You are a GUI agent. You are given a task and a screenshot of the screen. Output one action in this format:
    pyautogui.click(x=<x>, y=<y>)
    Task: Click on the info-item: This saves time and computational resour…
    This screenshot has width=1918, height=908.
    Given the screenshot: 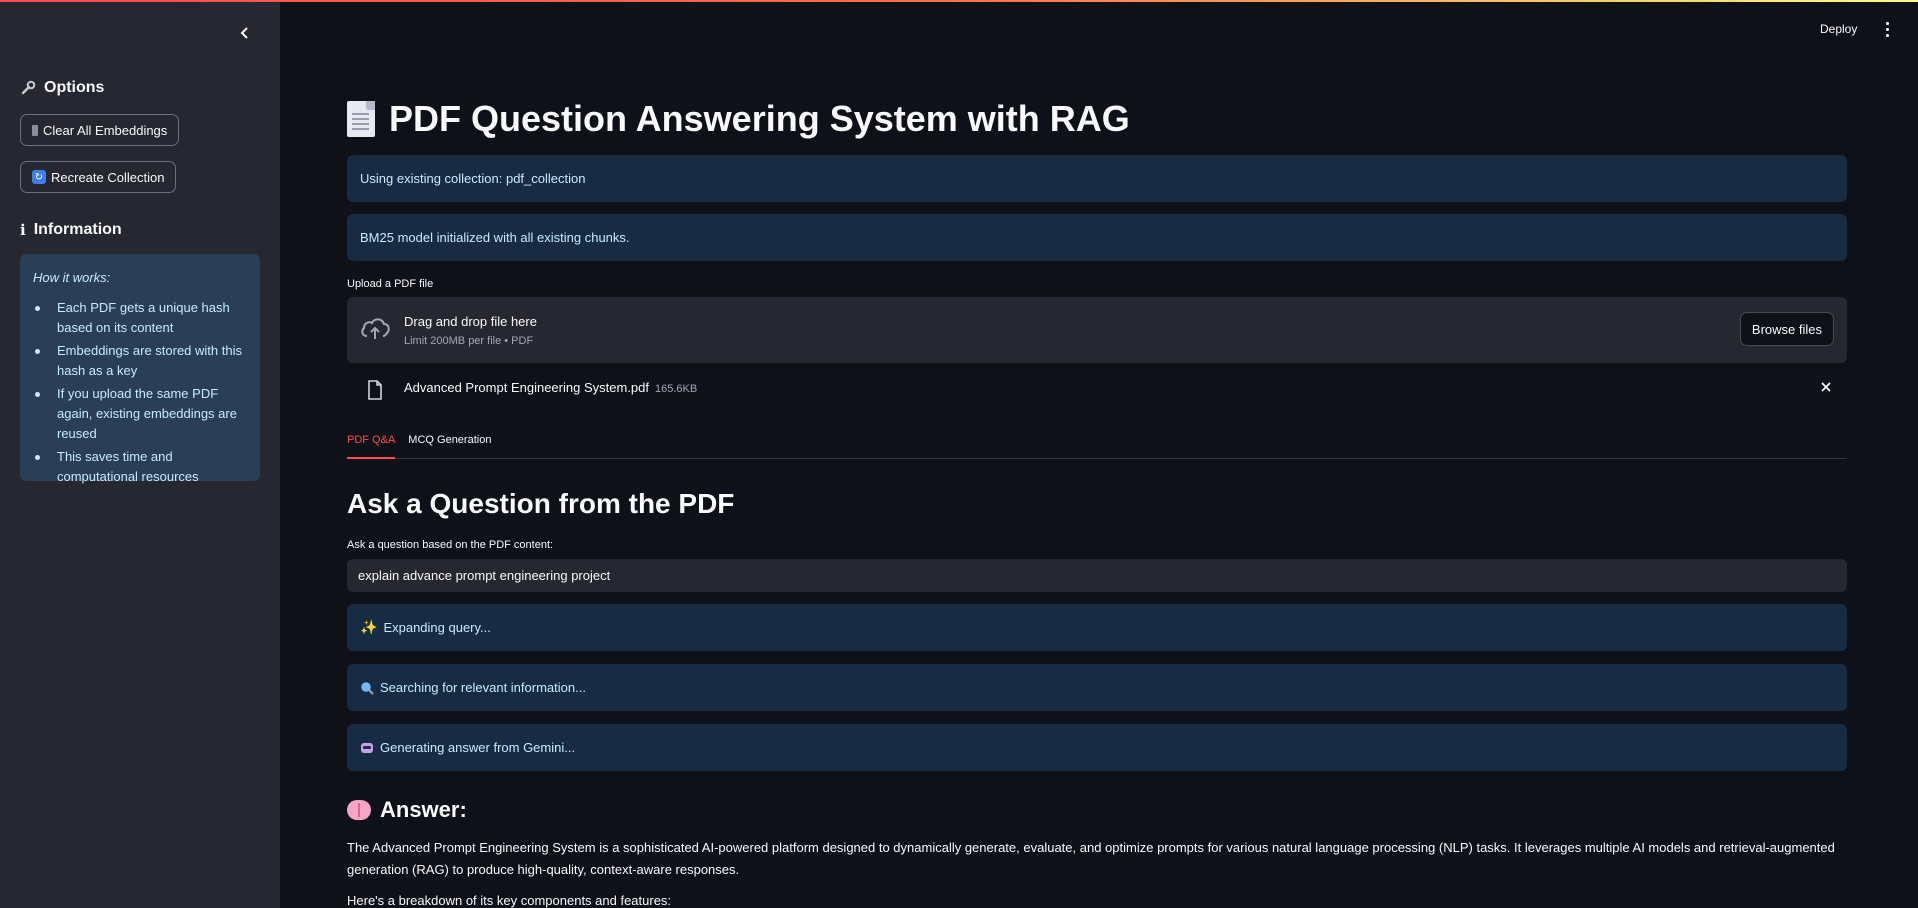 What is the action you would take?
    pyautogui.click(x=140, y=467)
    